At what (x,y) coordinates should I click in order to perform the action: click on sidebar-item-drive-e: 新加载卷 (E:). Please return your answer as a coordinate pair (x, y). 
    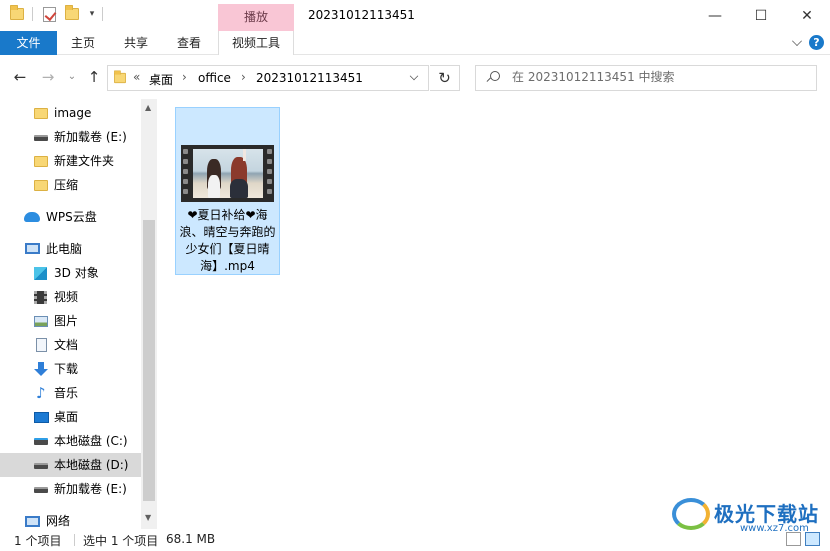
    Looking at the image, I should click on (70, 137).